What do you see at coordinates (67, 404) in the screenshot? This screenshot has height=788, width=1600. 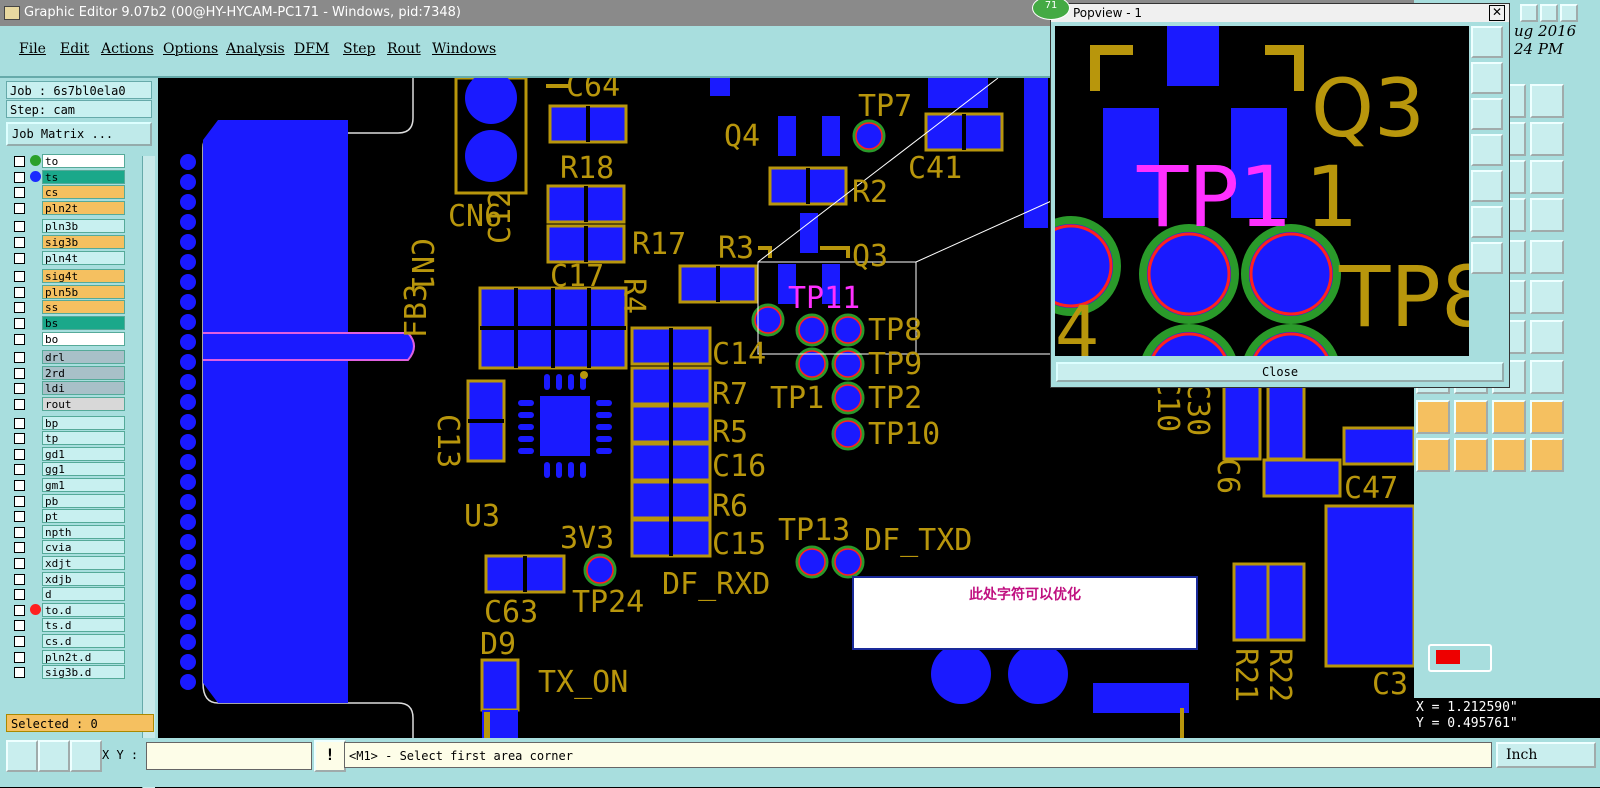 I see `layer-row: rout` at bounding box center [67, 404].